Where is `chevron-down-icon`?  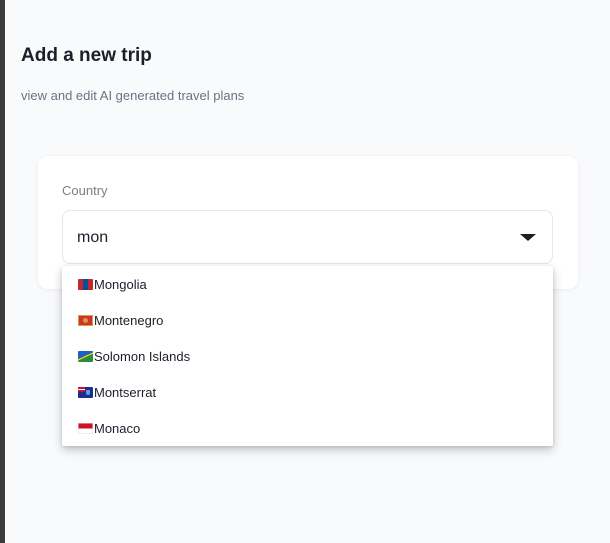
chevron-down-icon is located at coordinates (528, 237).